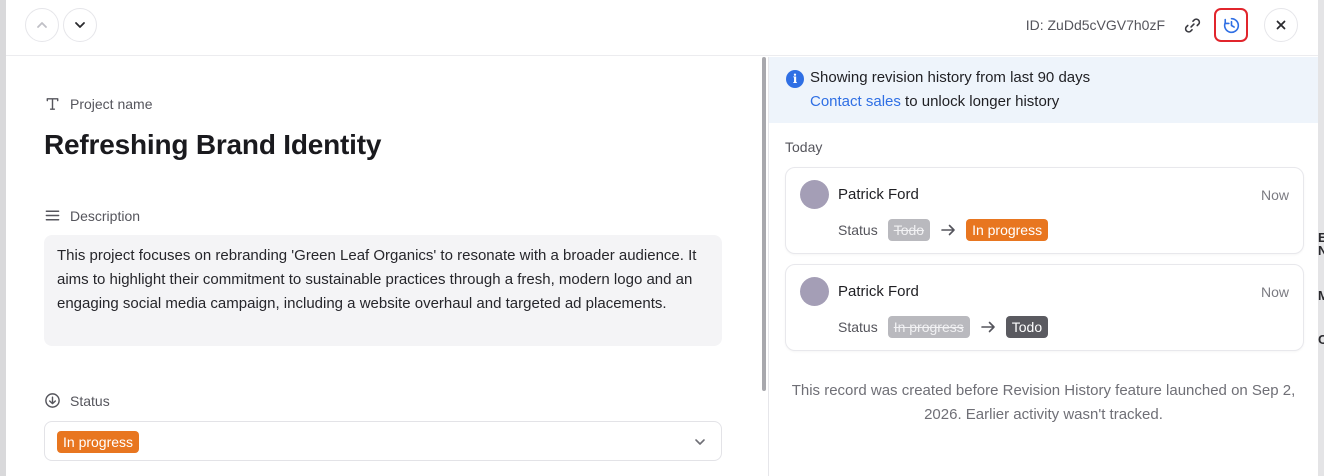 Image resolution: width=1324 pixels, height=476 pixels. What do you see at coordinates (212, 145) in the screenshot?
I see `project-name-value: Refreshing Brand Identity` at bounding box center [212, 145].